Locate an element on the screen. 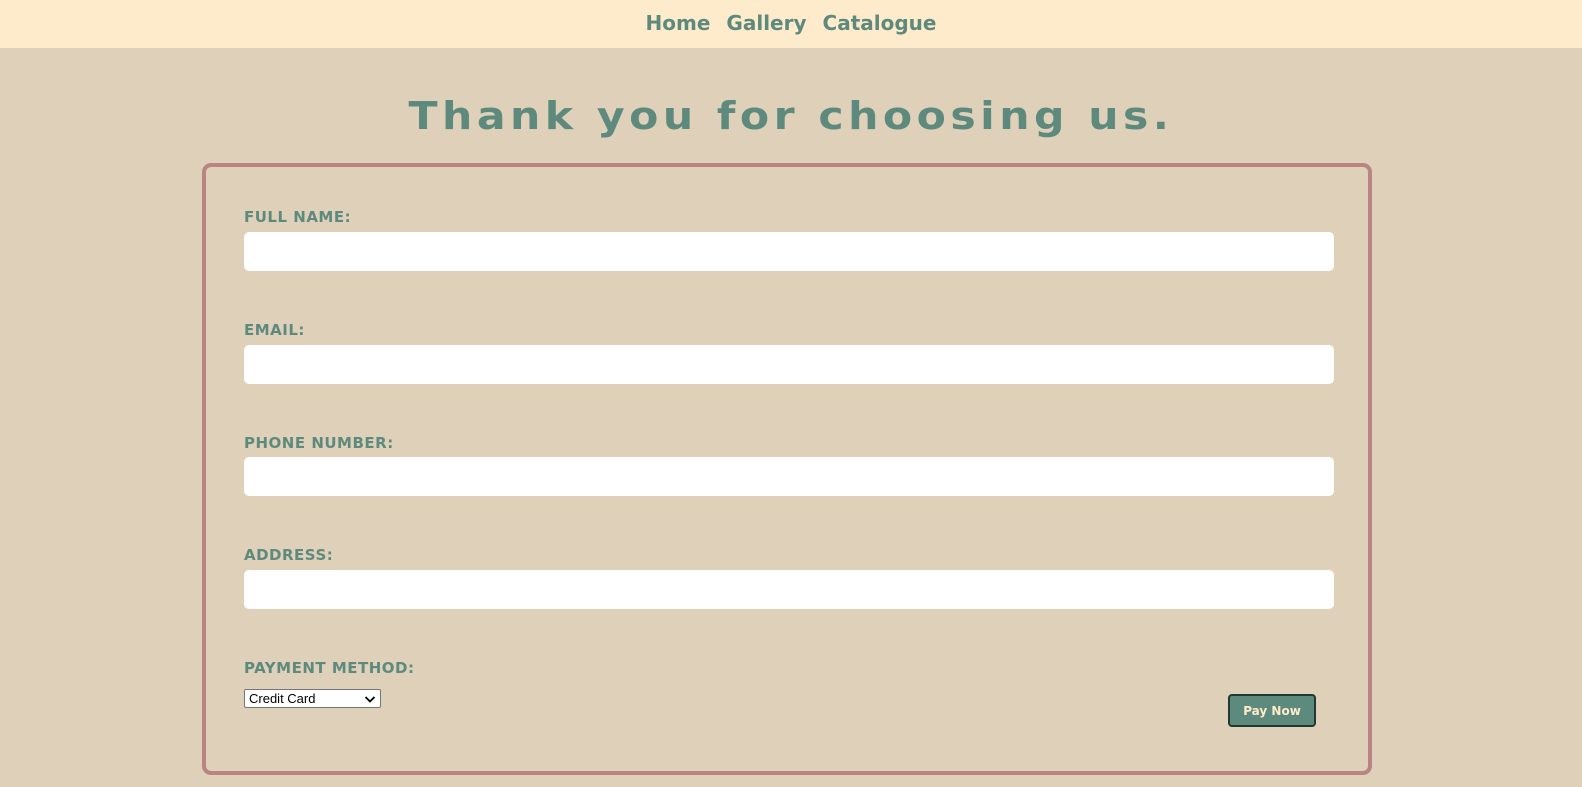  payment-method-select: Credit Card is located at coordinates (312, 698).